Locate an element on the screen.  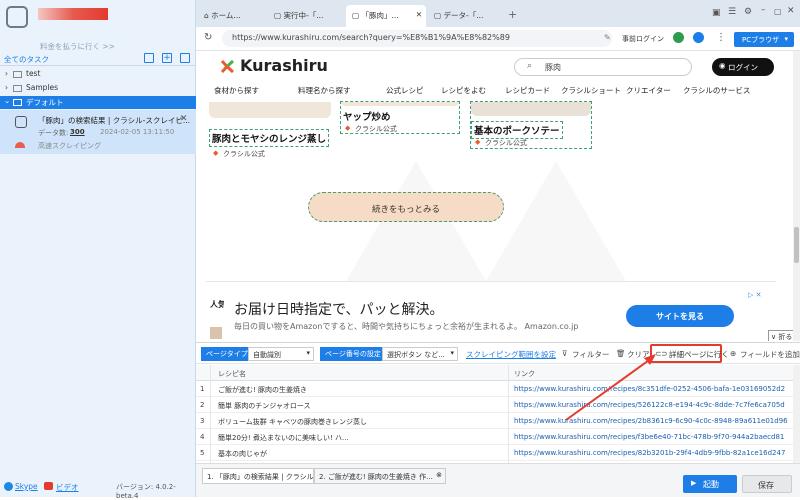
new-tab-icon: + is located at coordinates (512, 14).